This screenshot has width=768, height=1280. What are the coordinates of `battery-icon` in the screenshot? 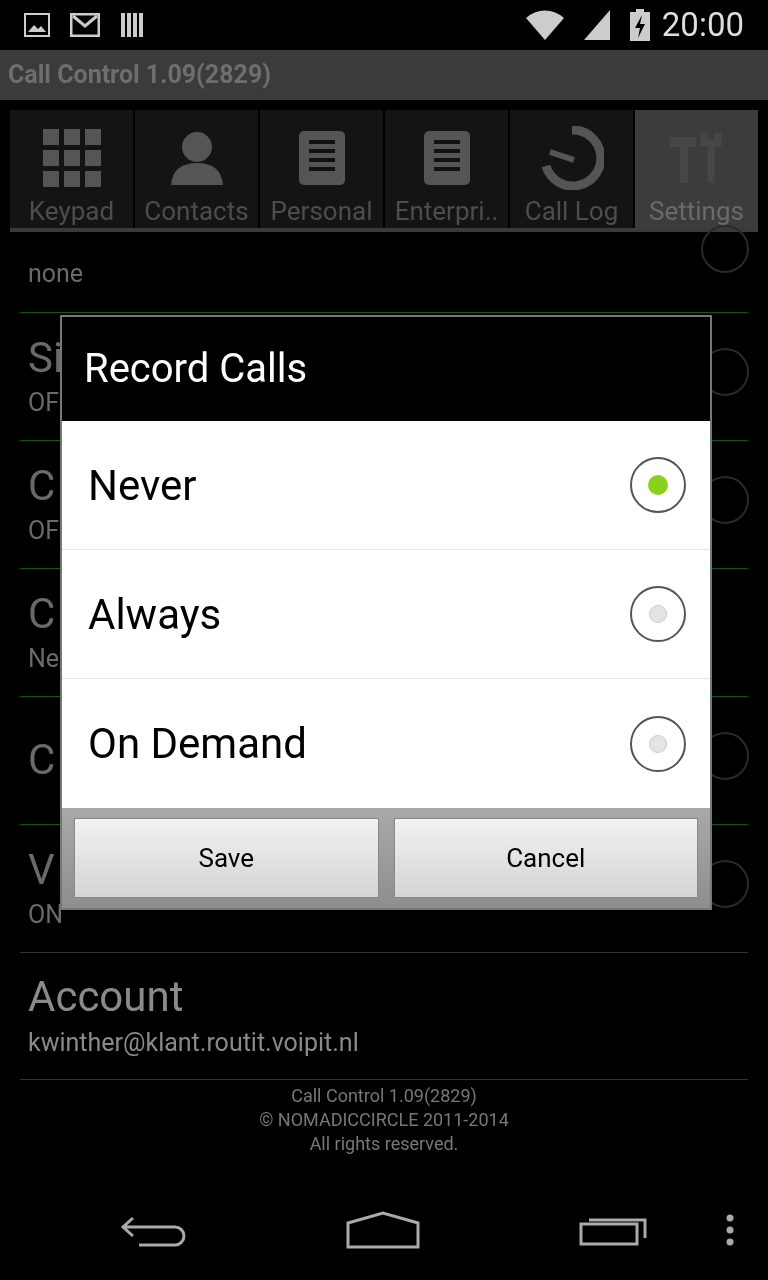 It's located at (639, 25).